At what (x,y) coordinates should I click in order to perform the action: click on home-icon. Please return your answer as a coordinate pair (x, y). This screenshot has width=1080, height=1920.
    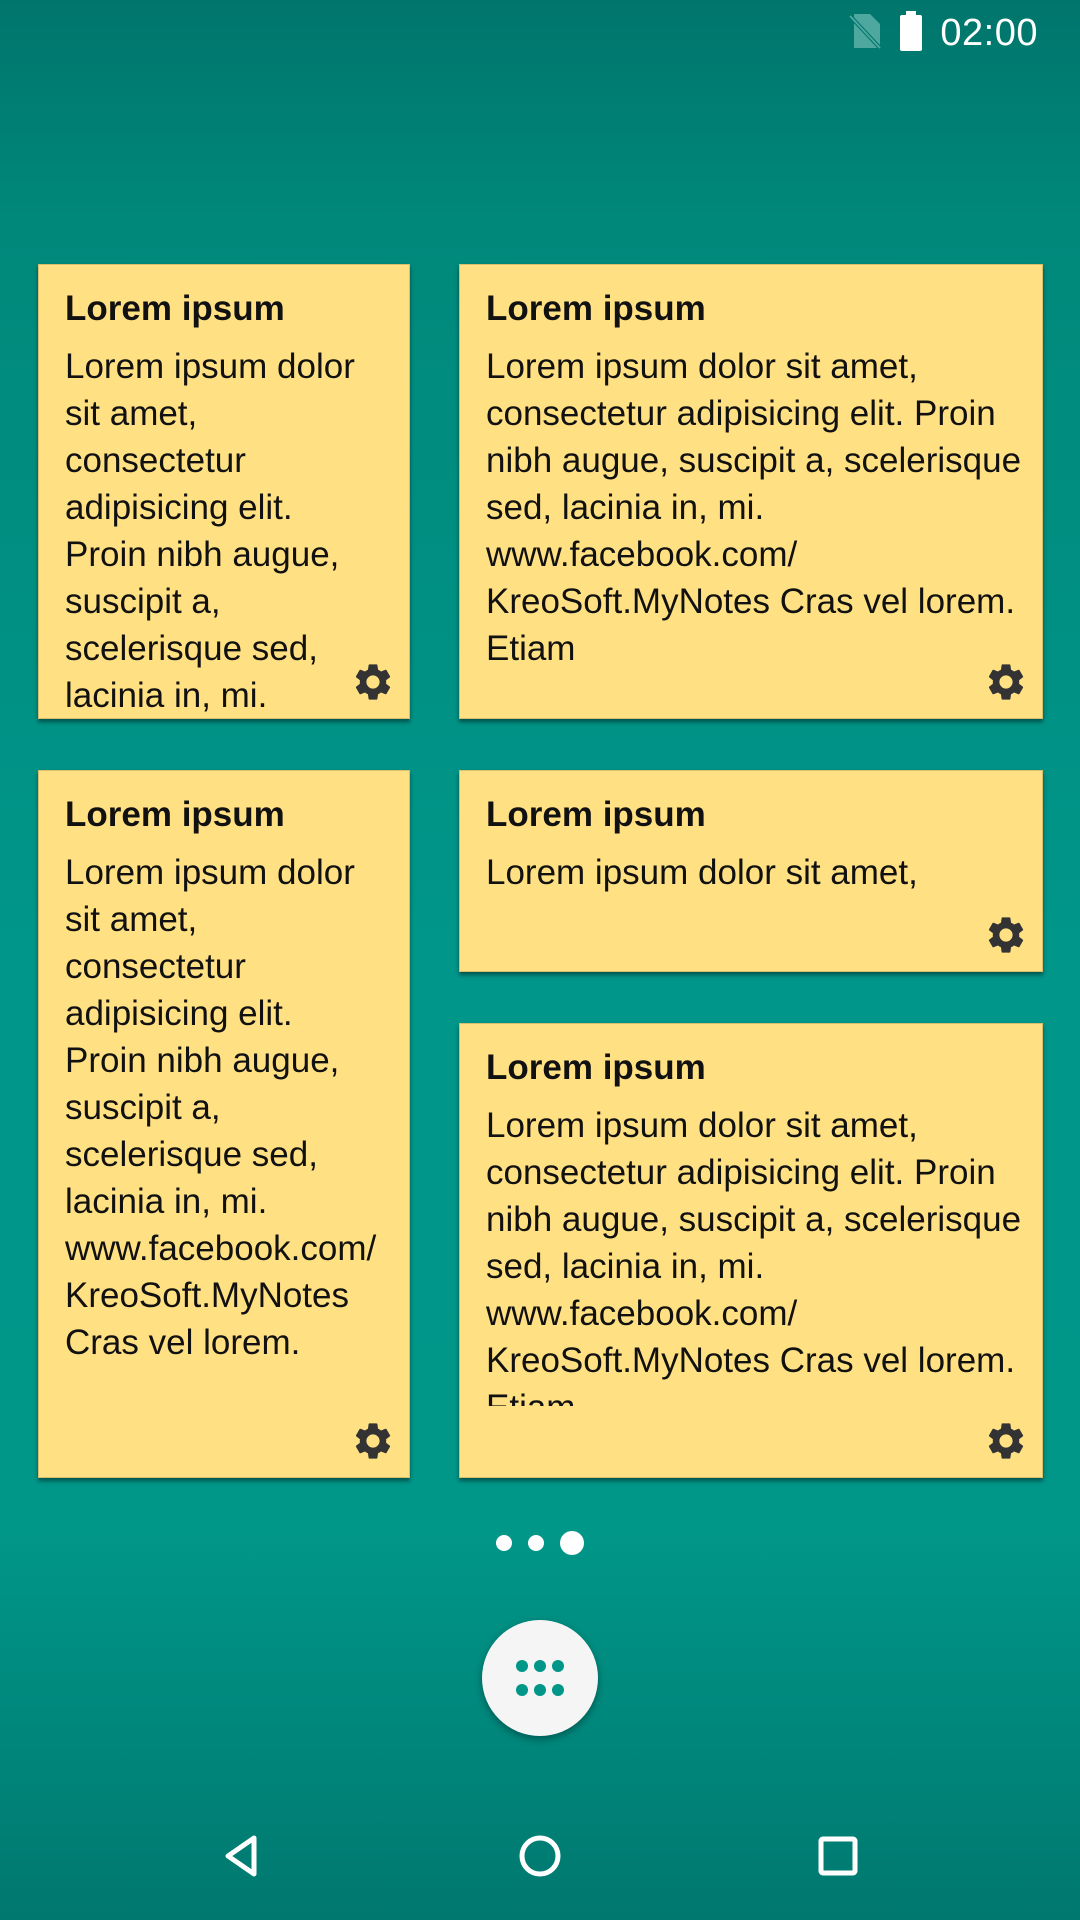
    Looking at the image, I should click on (540, 1856).